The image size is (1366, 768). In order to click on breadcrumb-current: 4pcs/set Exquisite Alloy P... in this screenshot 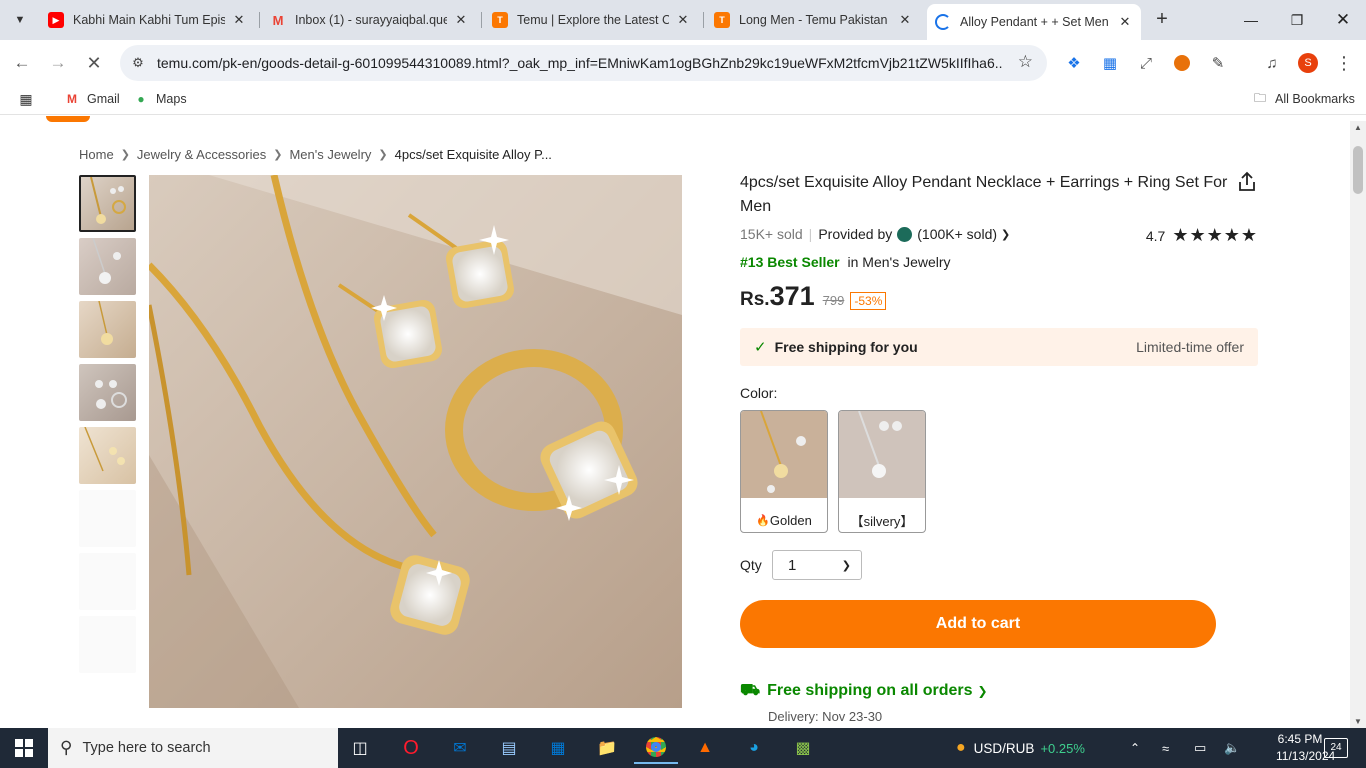, I will do `click(473, 154)`.